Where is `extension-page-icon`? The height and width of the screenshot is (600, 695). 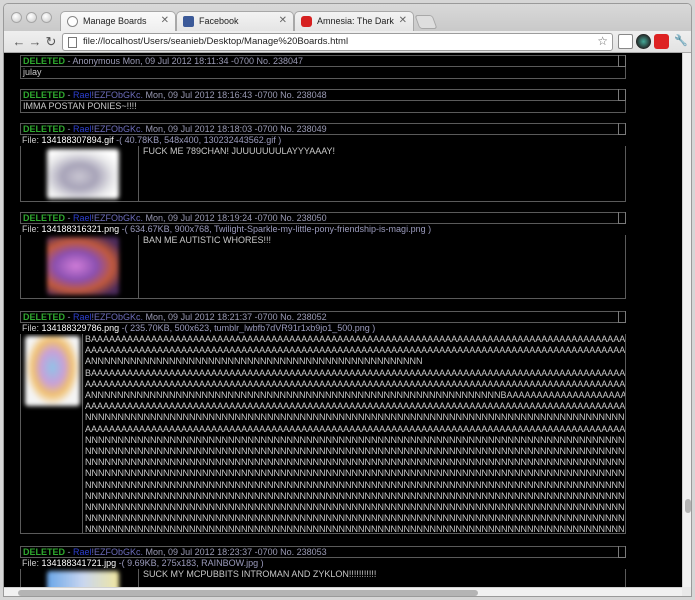 extension-page-icon is located at coordinates (625, 41).